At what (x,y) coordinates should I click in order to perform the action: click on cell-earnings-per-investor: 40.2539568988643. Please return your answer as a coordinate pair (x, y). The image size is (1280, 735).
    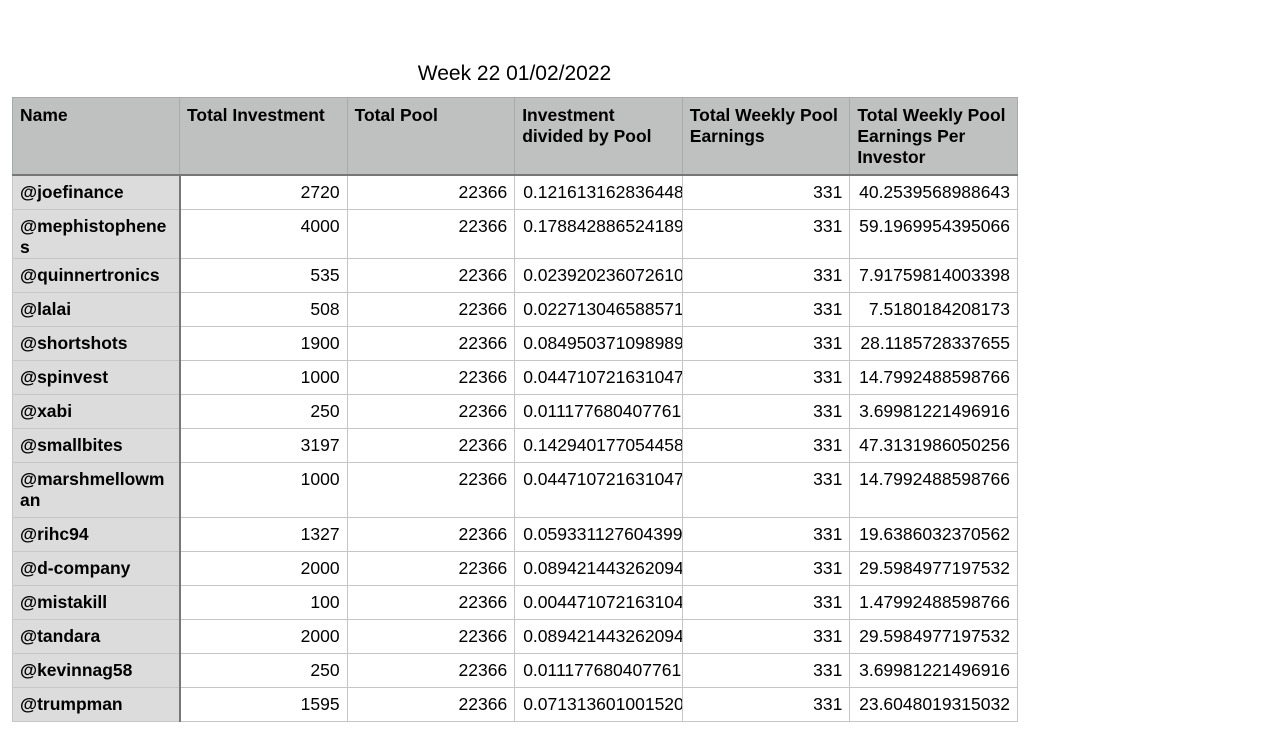
    Looking at the image, I should click on (933, 192).